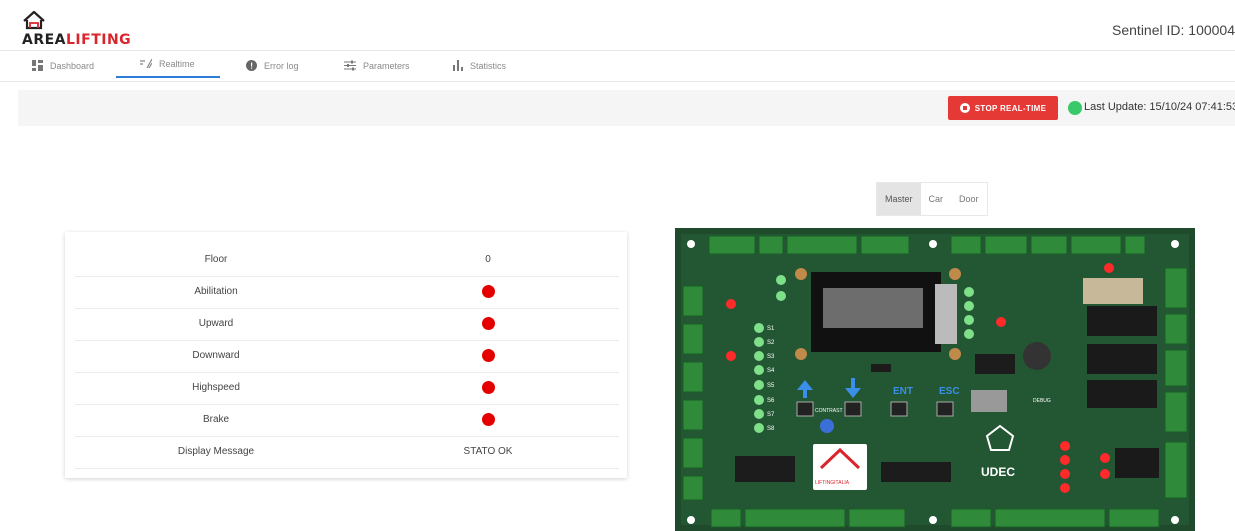 This screenshot has width=1235, height=531. Describe the element at coordinates (216, 323) in the screenshot. I see `row-label: Upward` at that location.